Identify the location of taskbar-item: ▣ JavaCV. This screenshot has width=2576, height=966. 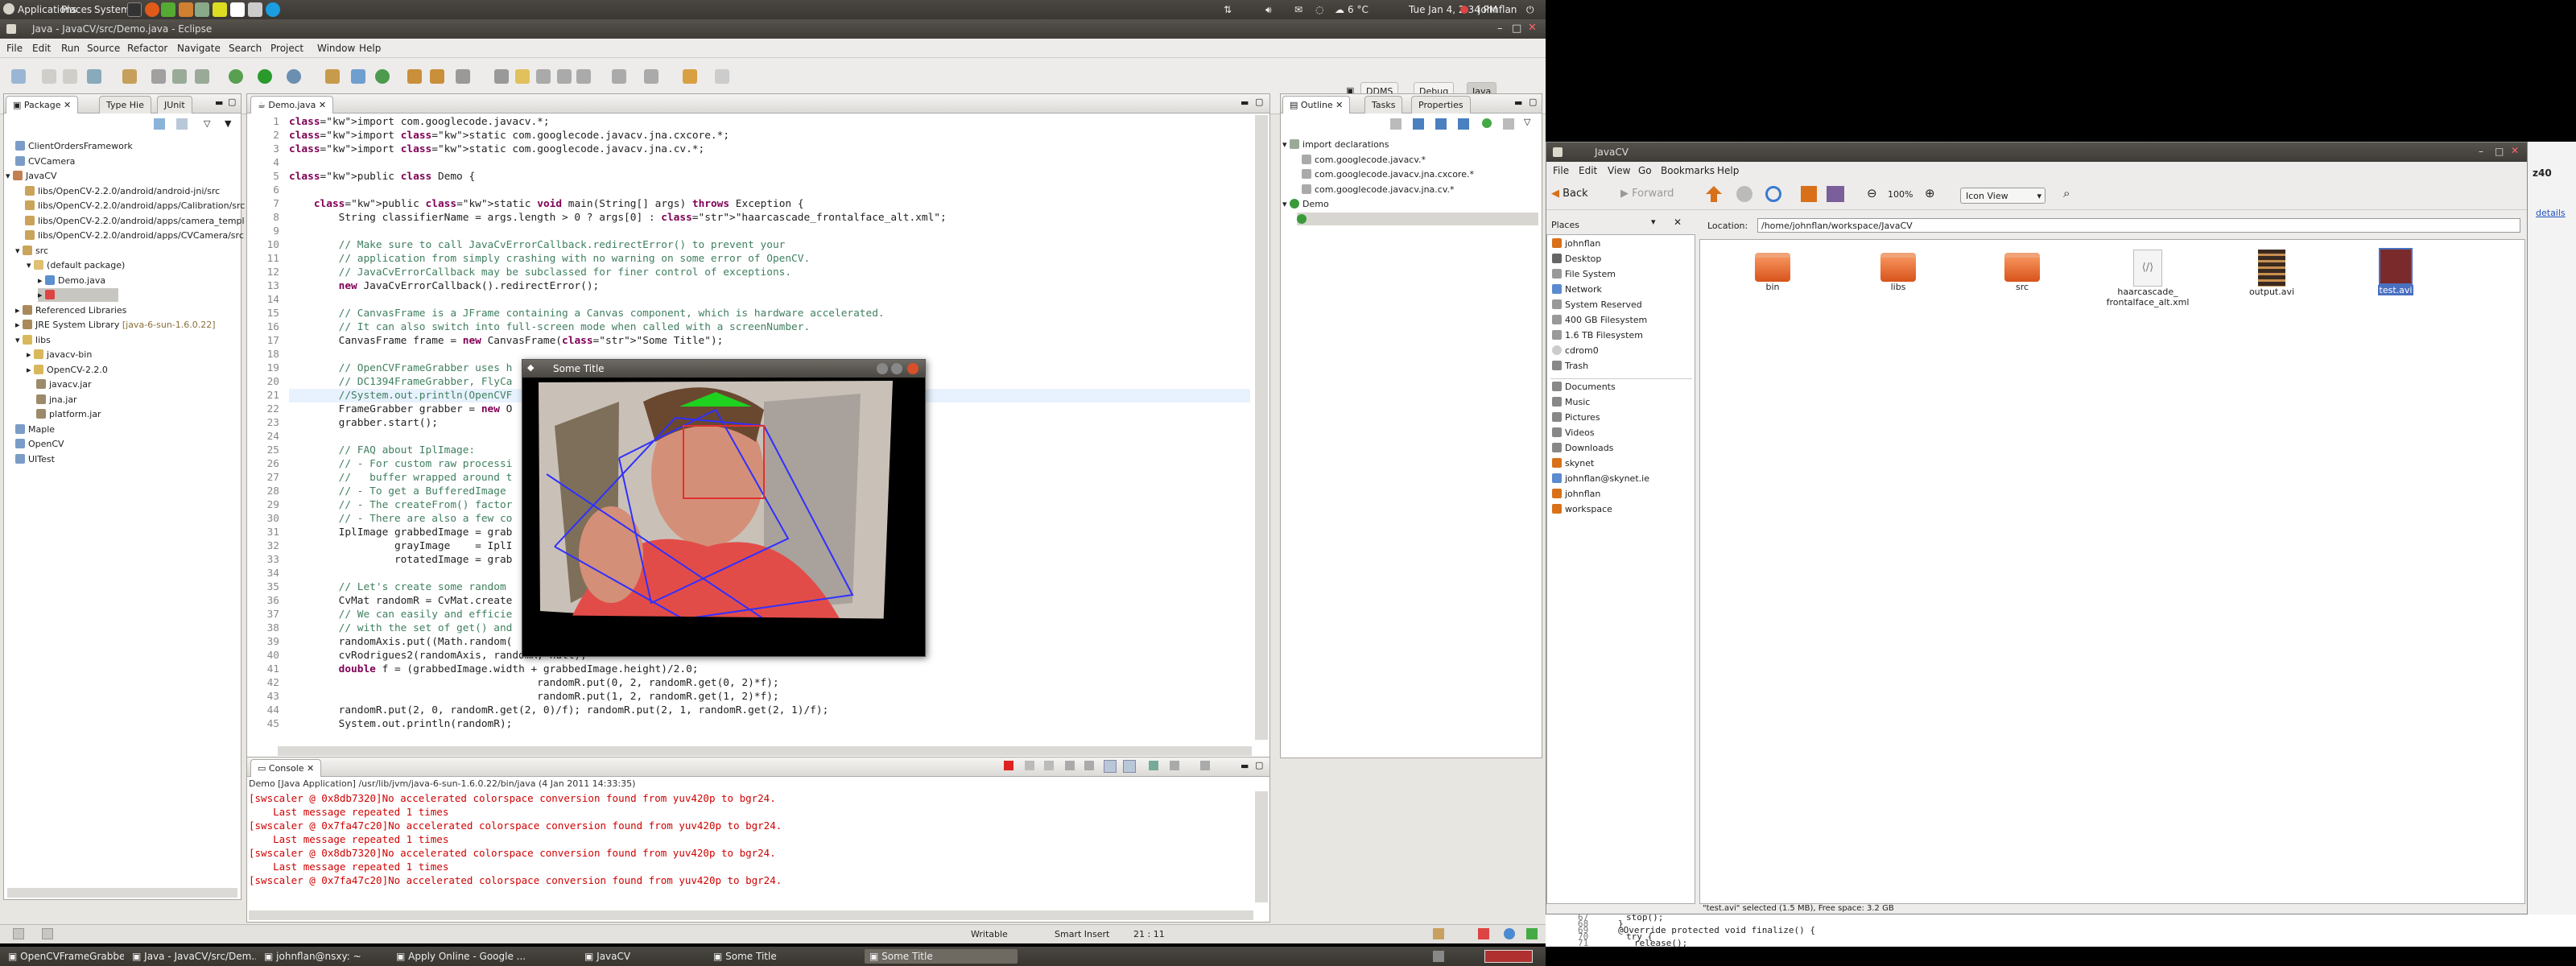
(636, 956).